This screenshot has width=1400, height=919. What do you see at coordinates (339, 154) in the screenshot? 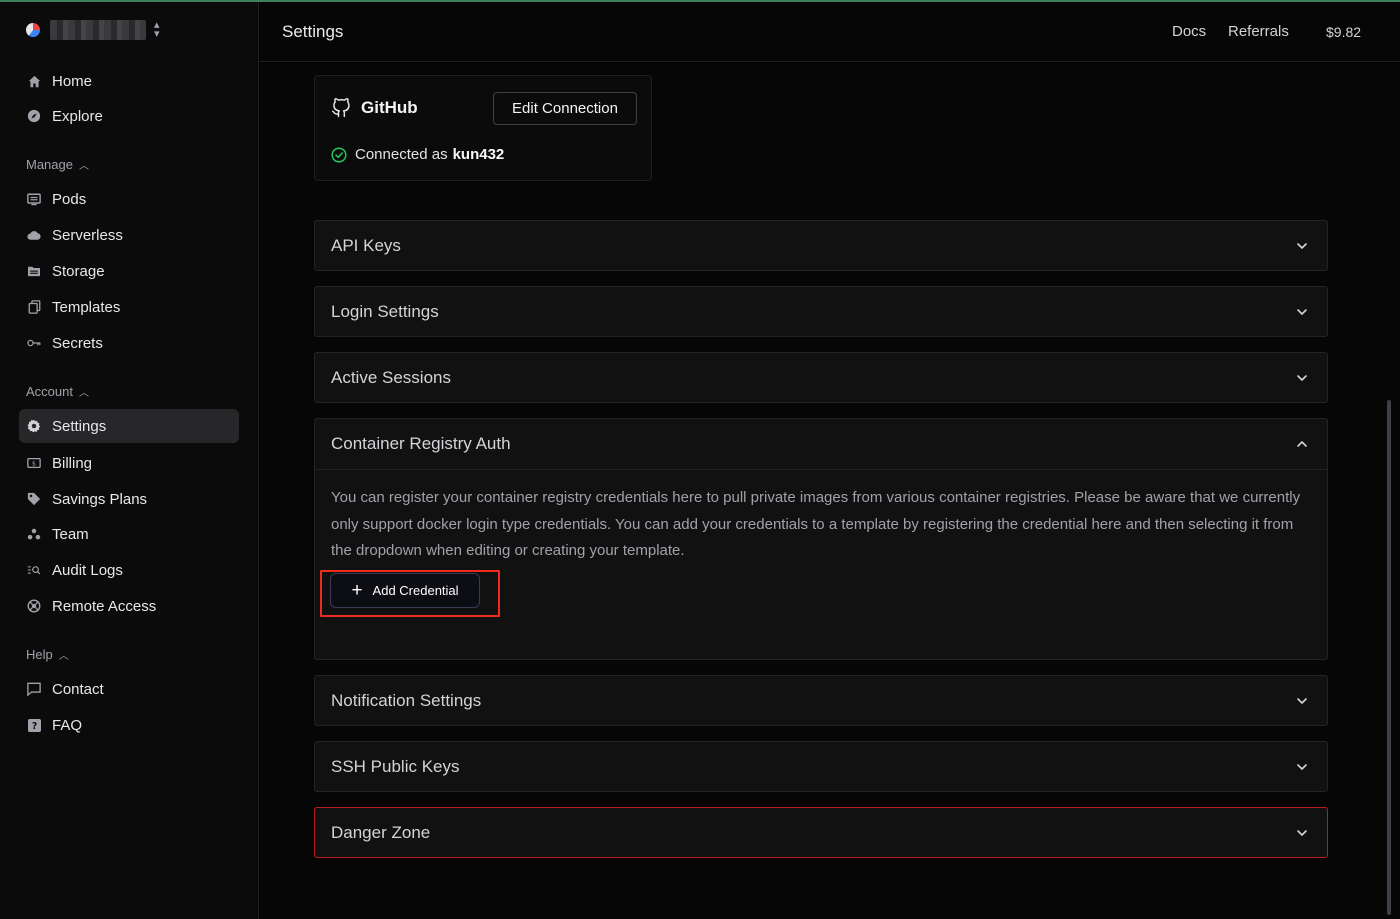
I see `check-circle-icon` at bounding box center [339, 154].